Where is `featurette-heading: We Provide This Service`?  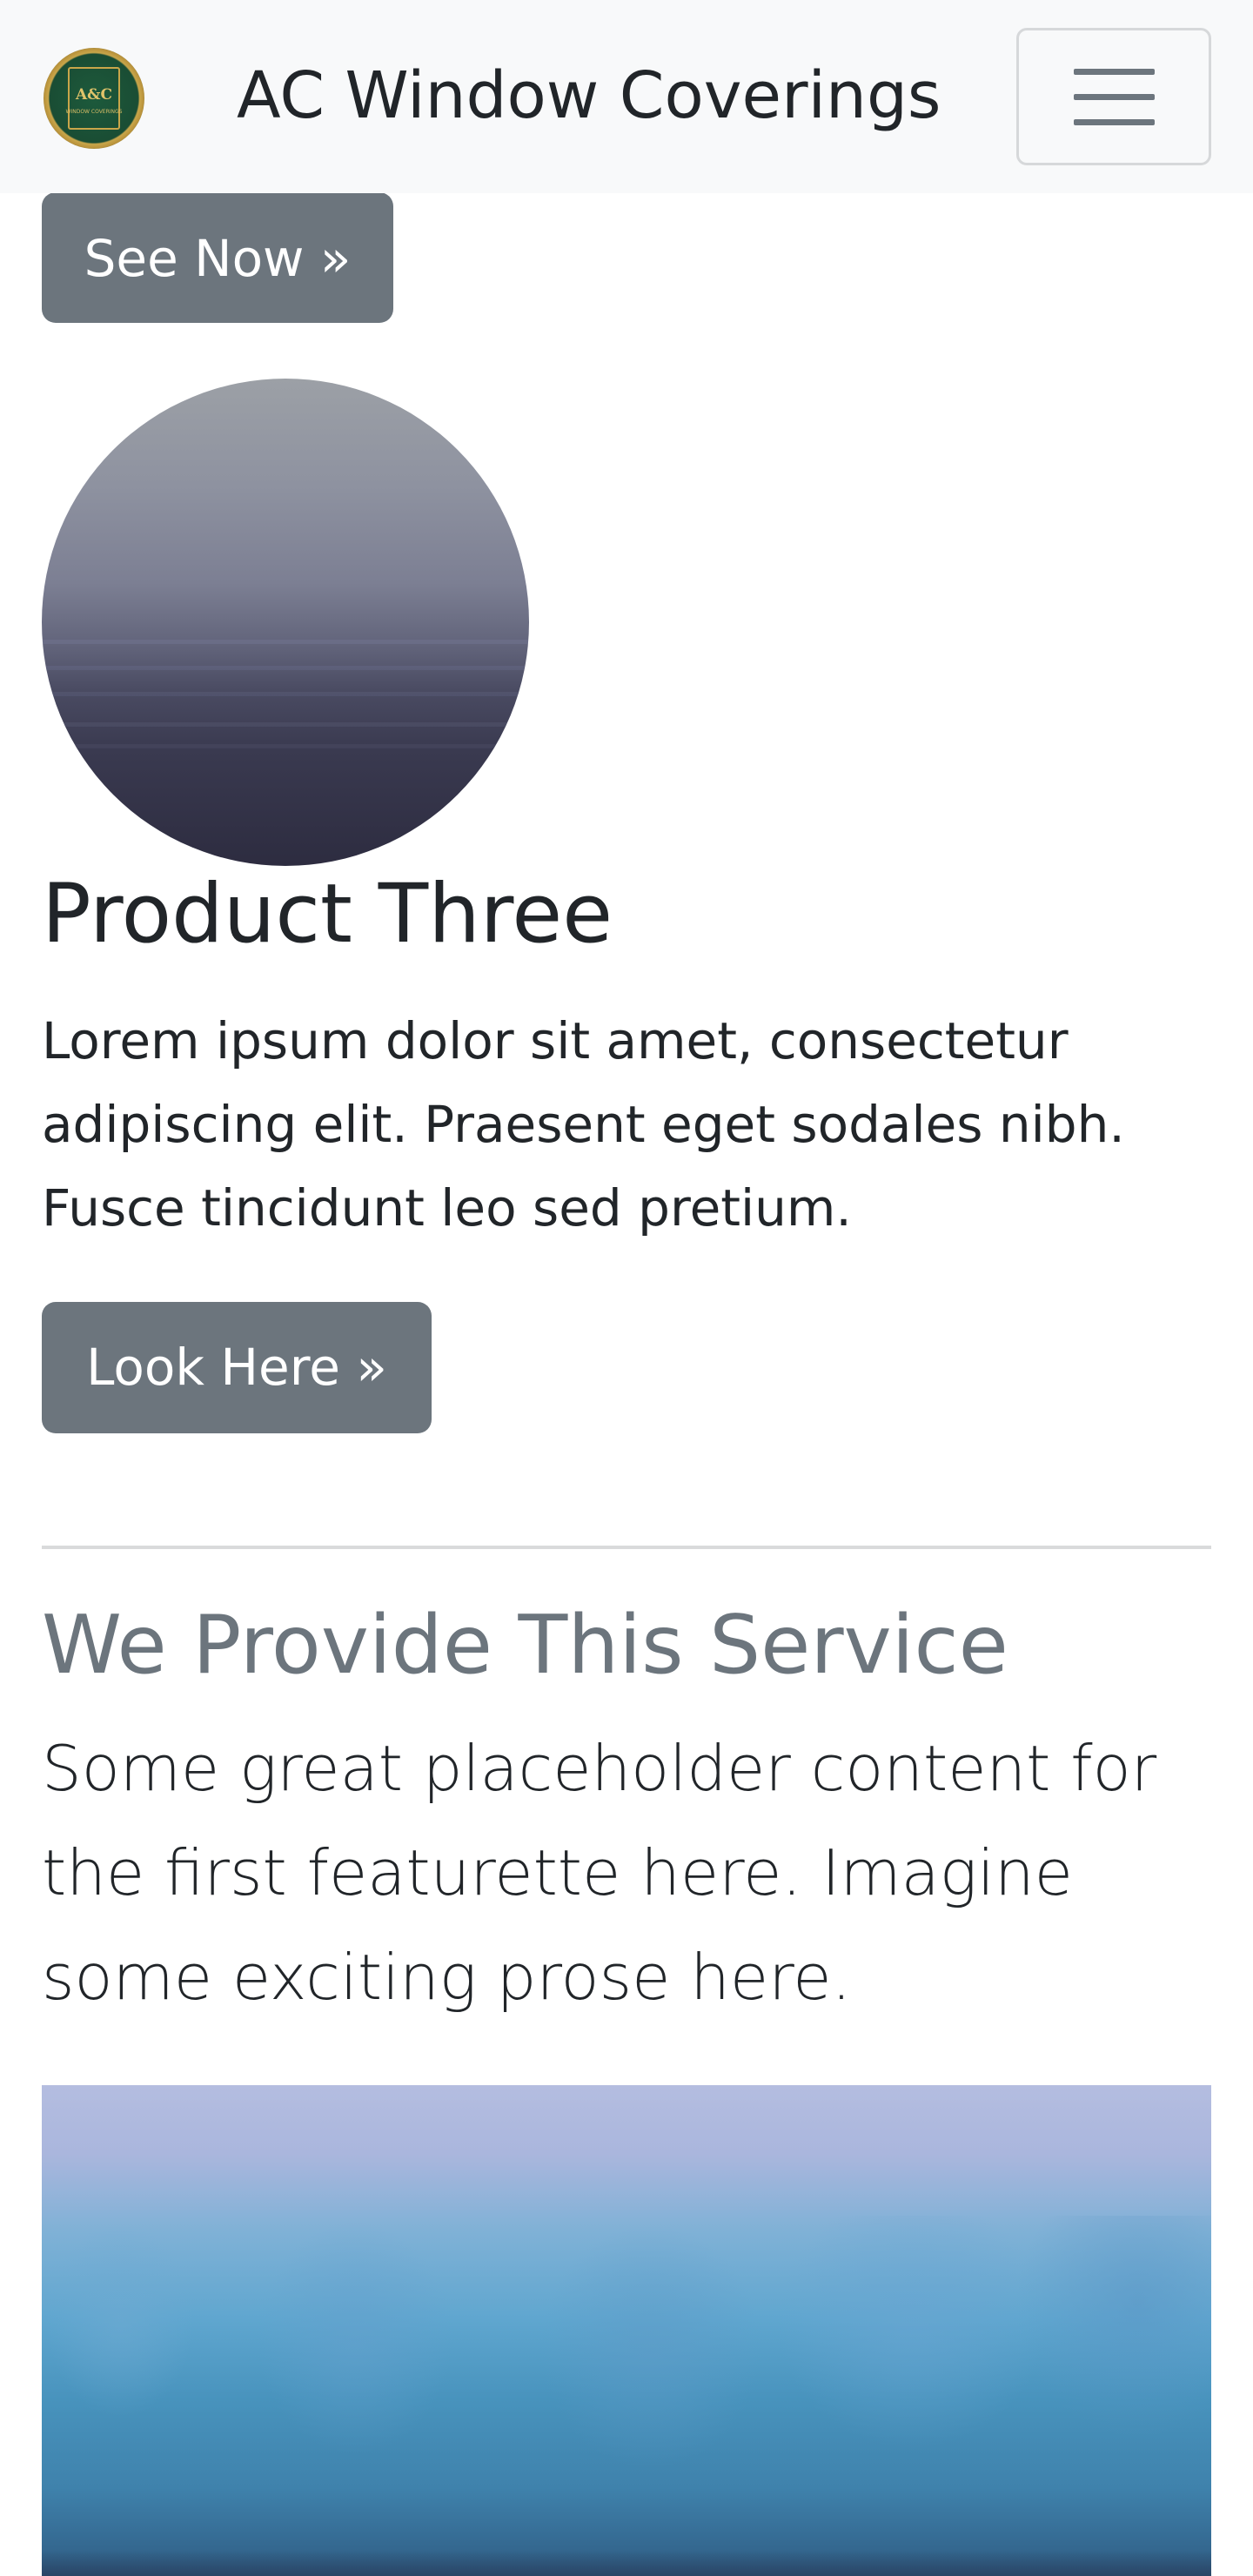 featurette-heading: We Provide This Service is located at coordinates (525, 1645).